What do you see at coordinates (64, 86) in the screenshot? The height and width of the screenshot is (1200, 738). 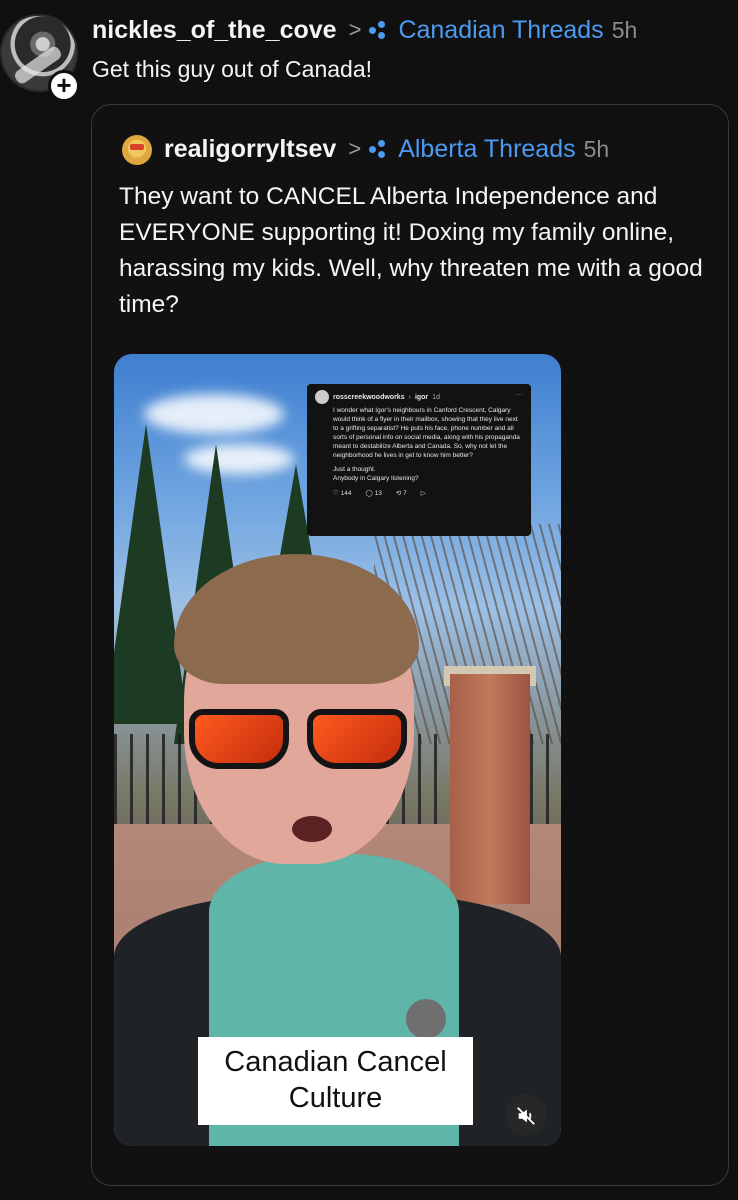 I see `follow-button: +` at bounding box center [64, 86].